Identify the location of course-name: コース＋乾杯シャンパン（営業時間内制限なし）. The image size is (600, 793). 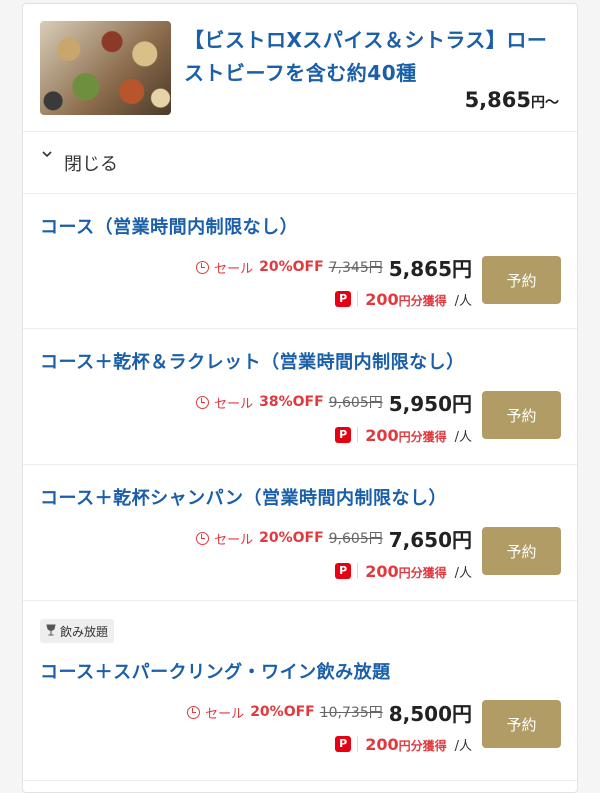
(243, 497).